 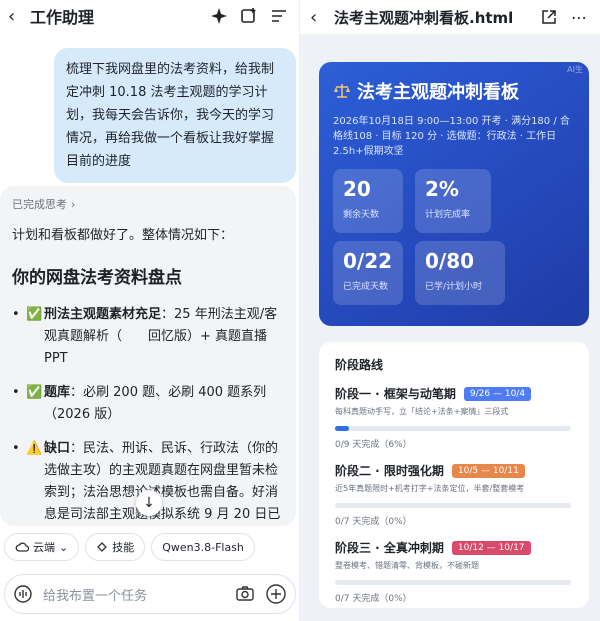 I want to click on ai-watermark: AI生, so click(x=575, y=69).